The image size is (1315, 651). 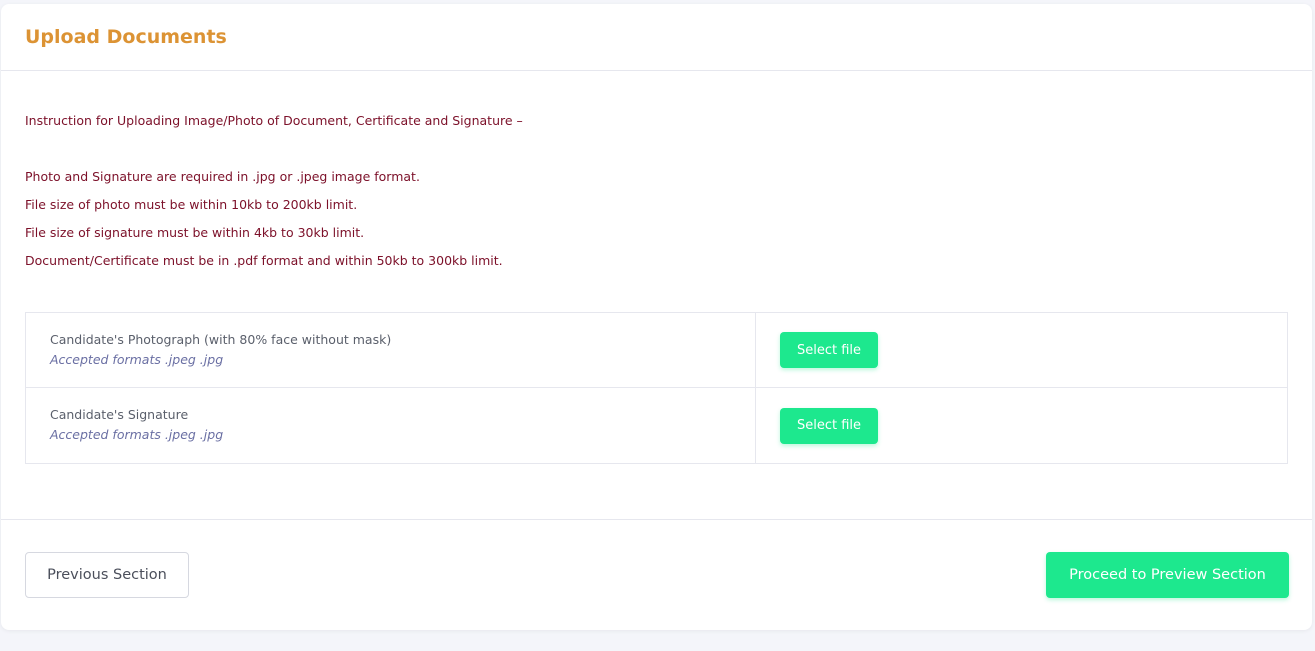 What do you see at coordinates (119, 414) in the screenshot?
I see `signature-field-label: Candidate's Signature` at bounding box center [119, 414].